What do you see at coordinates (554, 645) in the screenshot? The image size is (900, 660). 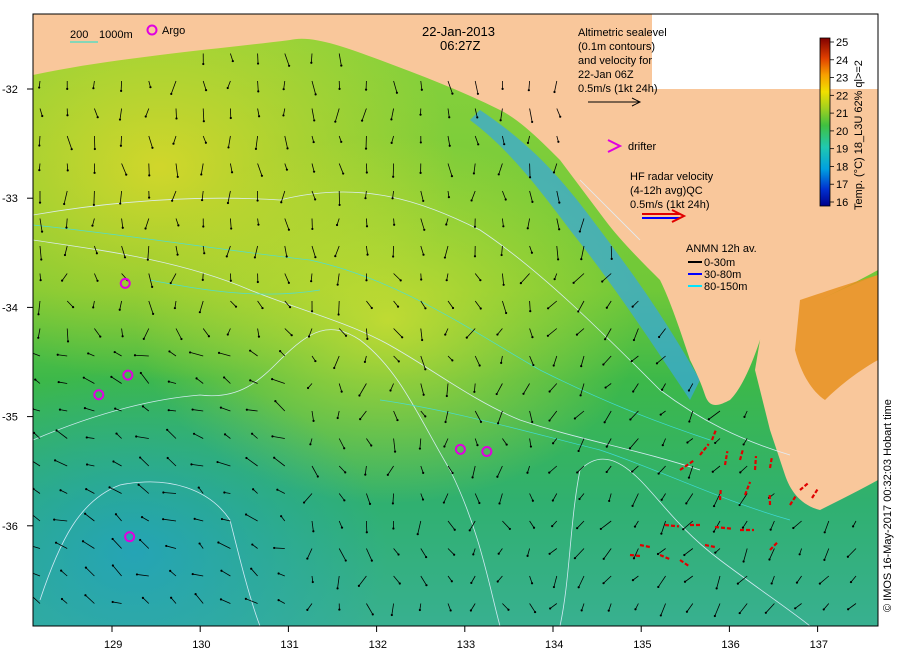 I see `lon-tick-label: 134` at bounding box center [554, 645].